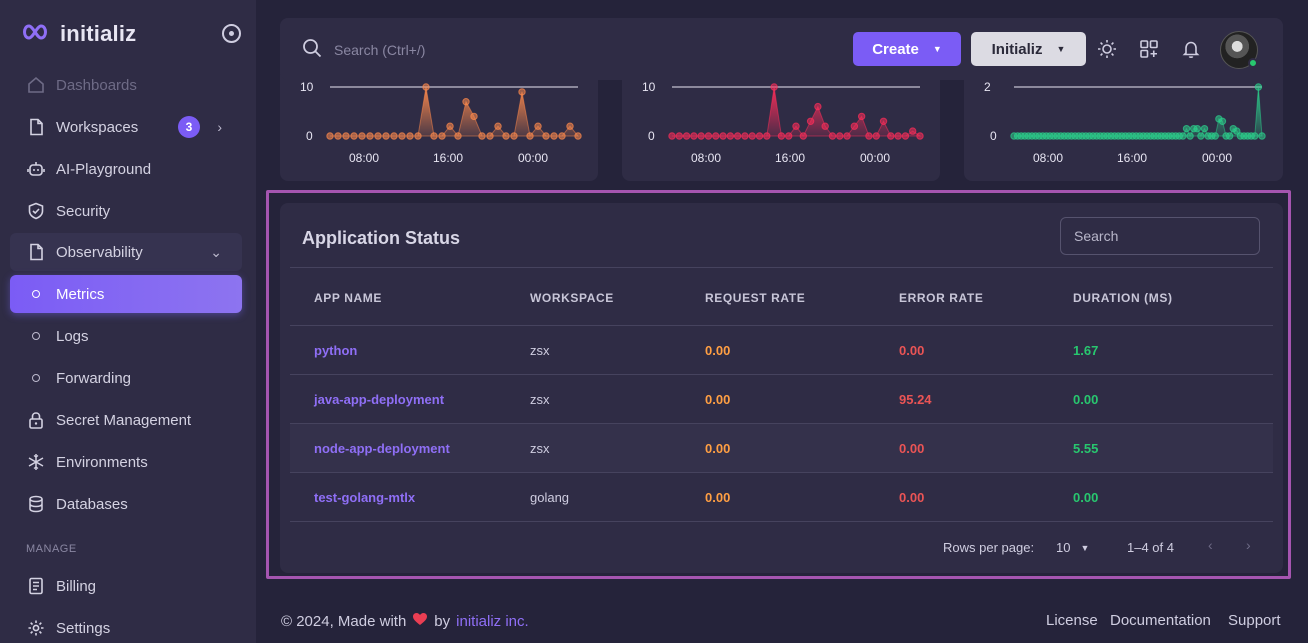 This screenshot has width=1308, height=643. I want to click on app-name-link: python, so click(335, 350).